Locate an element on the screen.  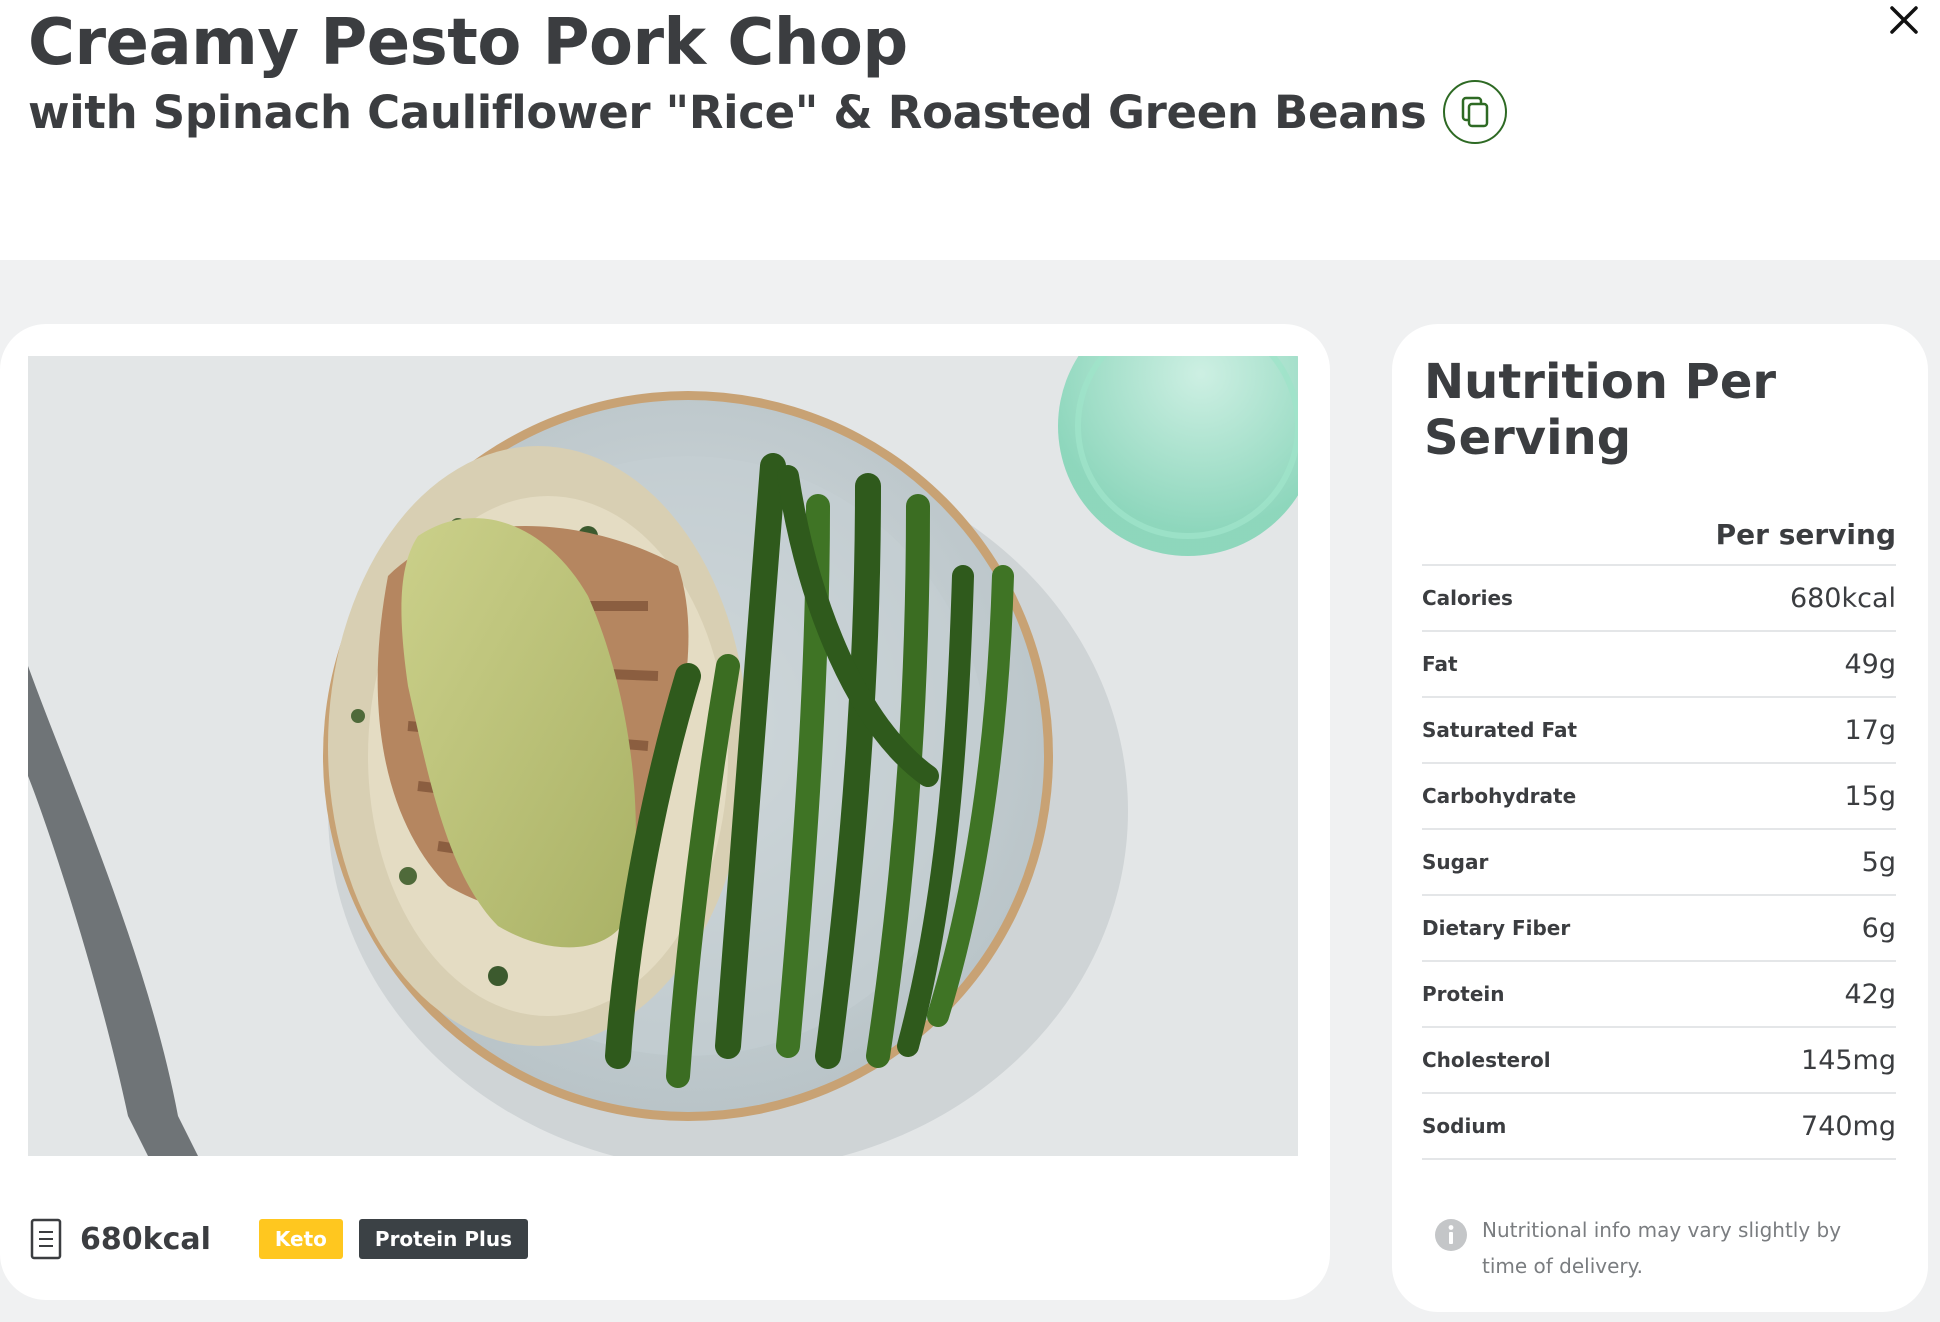
nutrition-label: Saturated Fat is located at coordinates (1500, 730).